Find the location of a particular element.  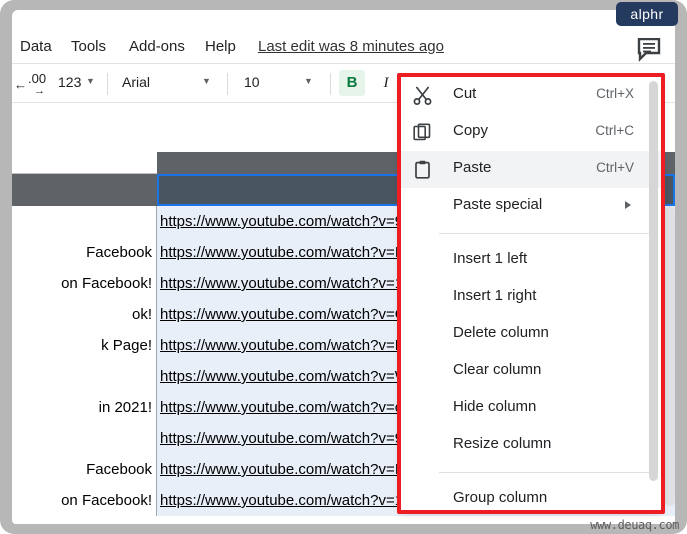

italic-button: I is located at coordinates (386, 83).